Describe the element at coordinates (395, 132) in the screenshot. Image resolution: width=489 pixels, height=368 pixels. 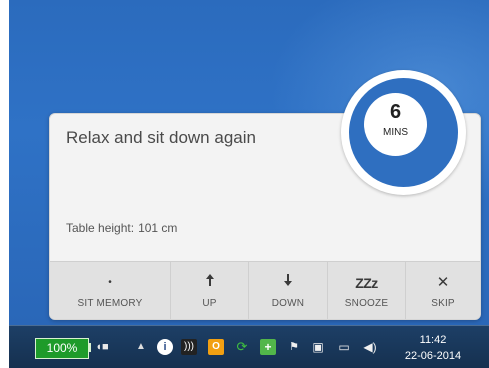
I see `timer-unit: MINS` at that location.